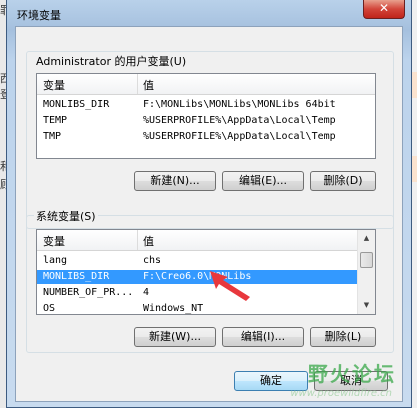 The image size is (417, 408). What do you see at coordinates (66, 216) in the screenshot?
I see `system-variables-label: 系统变量(S)` at bounding box center [66, 216].